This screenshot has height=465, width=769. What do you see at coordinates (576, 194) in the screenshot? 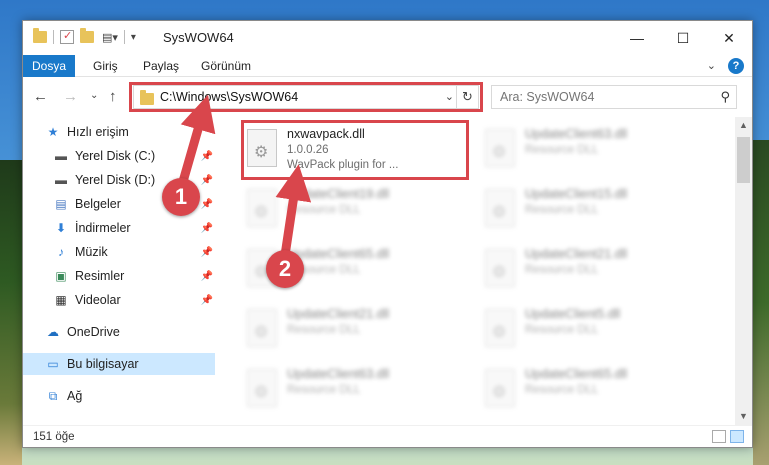
I see `file-name: UpdateClient15.dll` at bounding box center [576, 194].